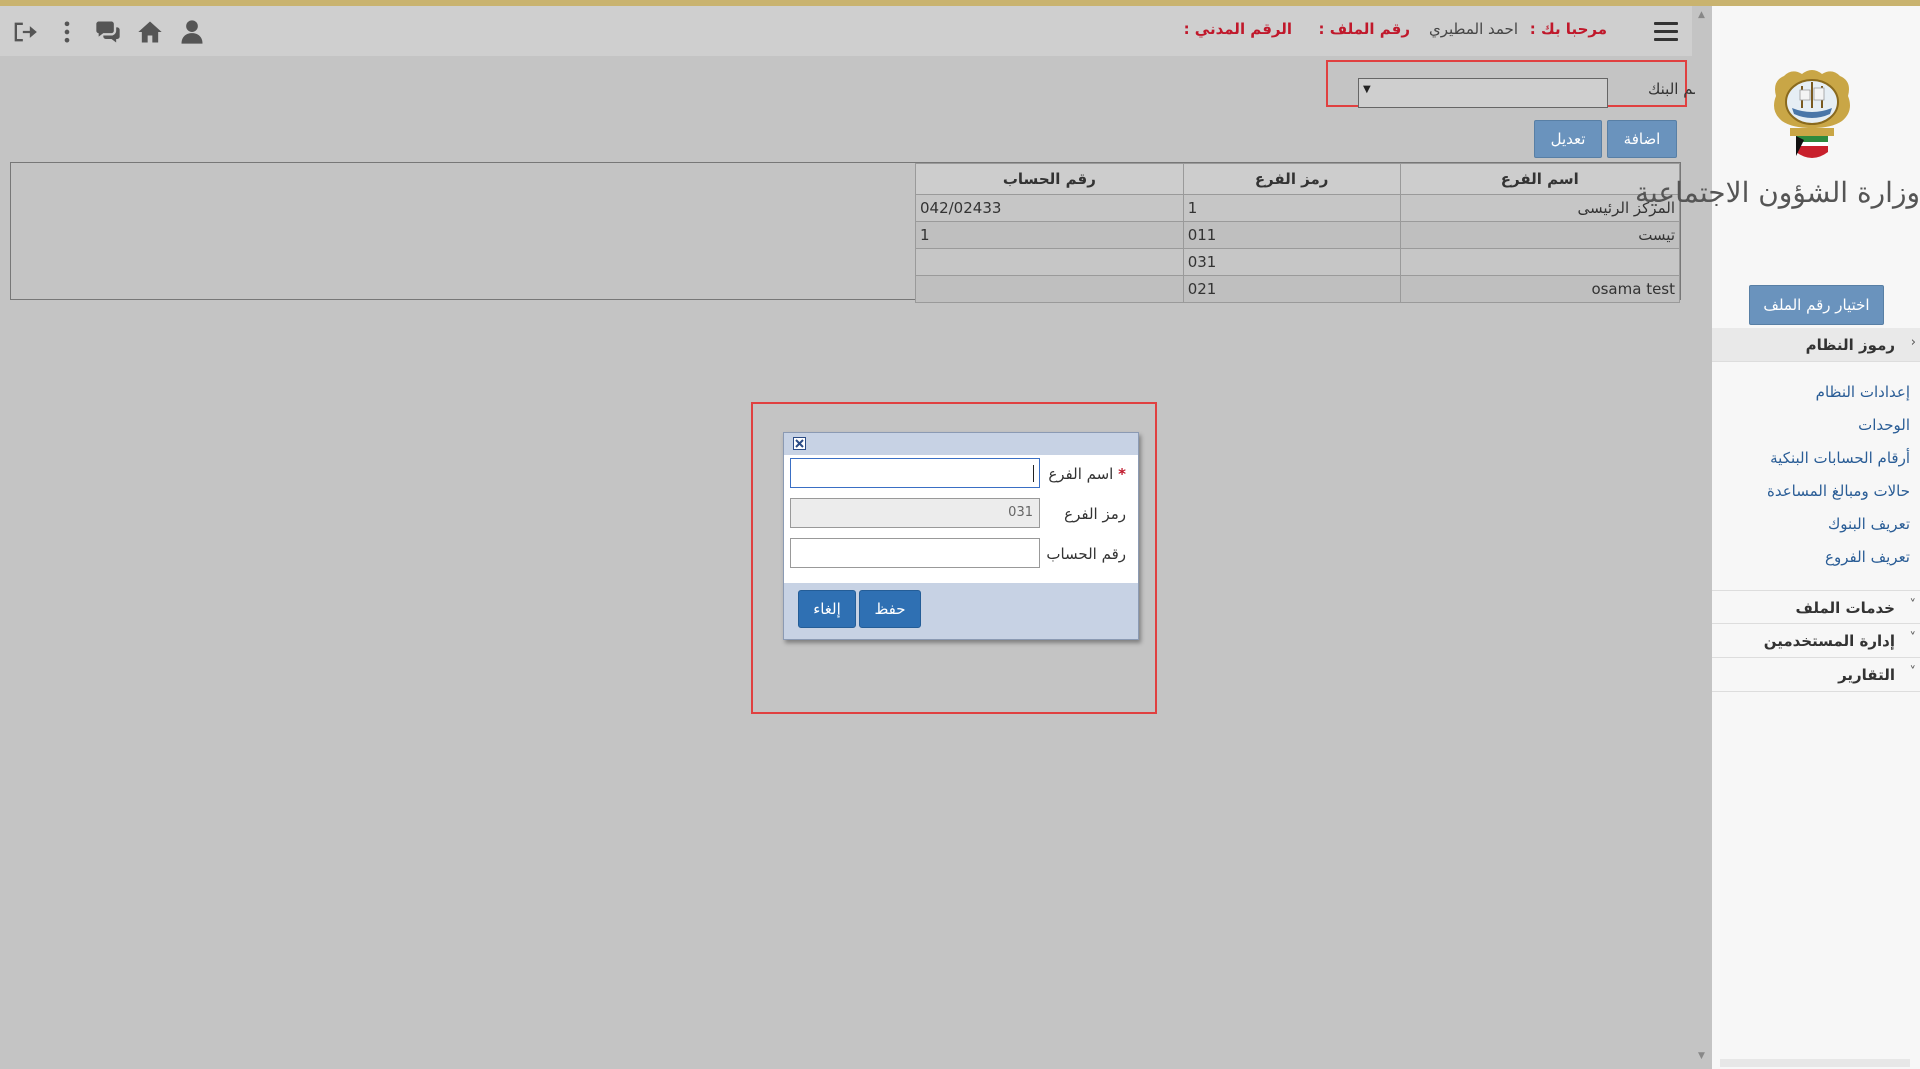 Image resolution: width=1920 pixels, height=1069 pixels. Describe the element at coordinates (24, 32) in the screenshot. I see `logout-icon` at that location.